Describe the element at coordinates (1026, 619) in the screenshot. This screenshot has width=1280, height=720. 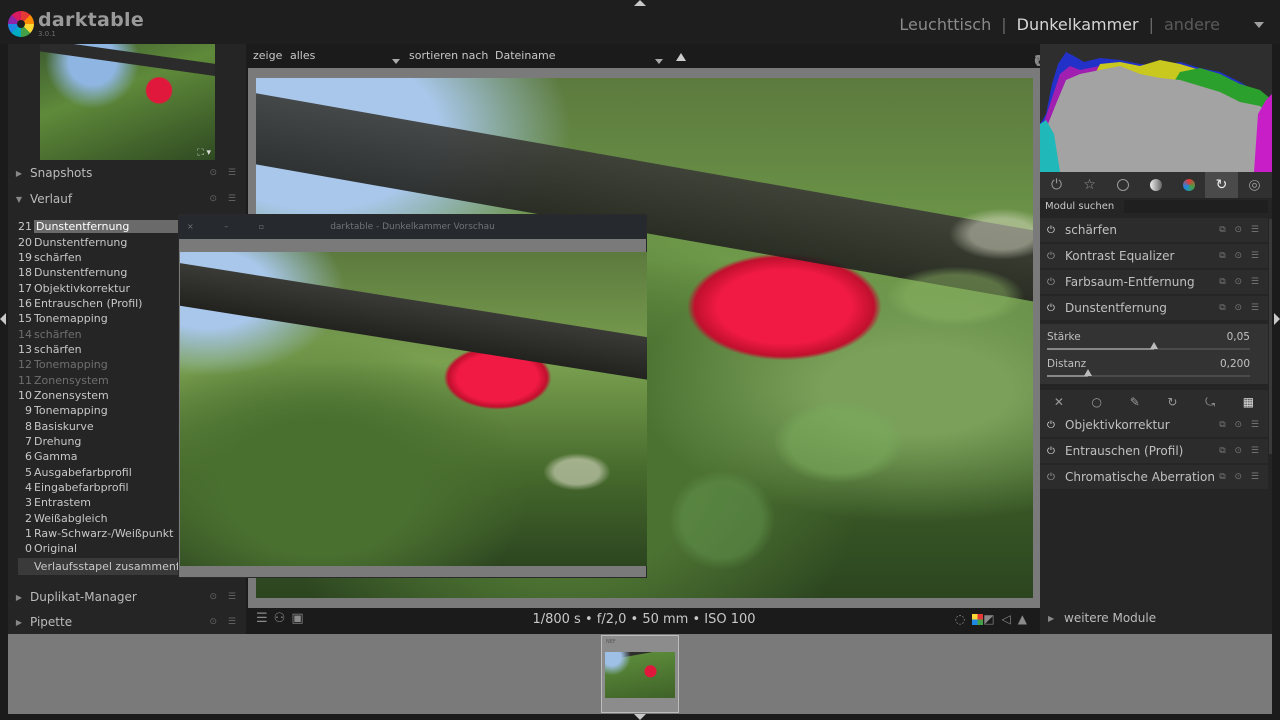
I see `warning-icon: ▲` at that location.